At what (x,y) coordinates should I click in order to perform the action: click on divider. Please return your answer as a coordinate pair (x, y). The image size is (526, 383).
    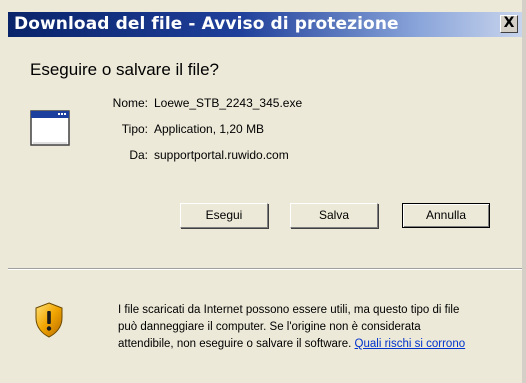
    Looking at the image, I should click on (265, 269).